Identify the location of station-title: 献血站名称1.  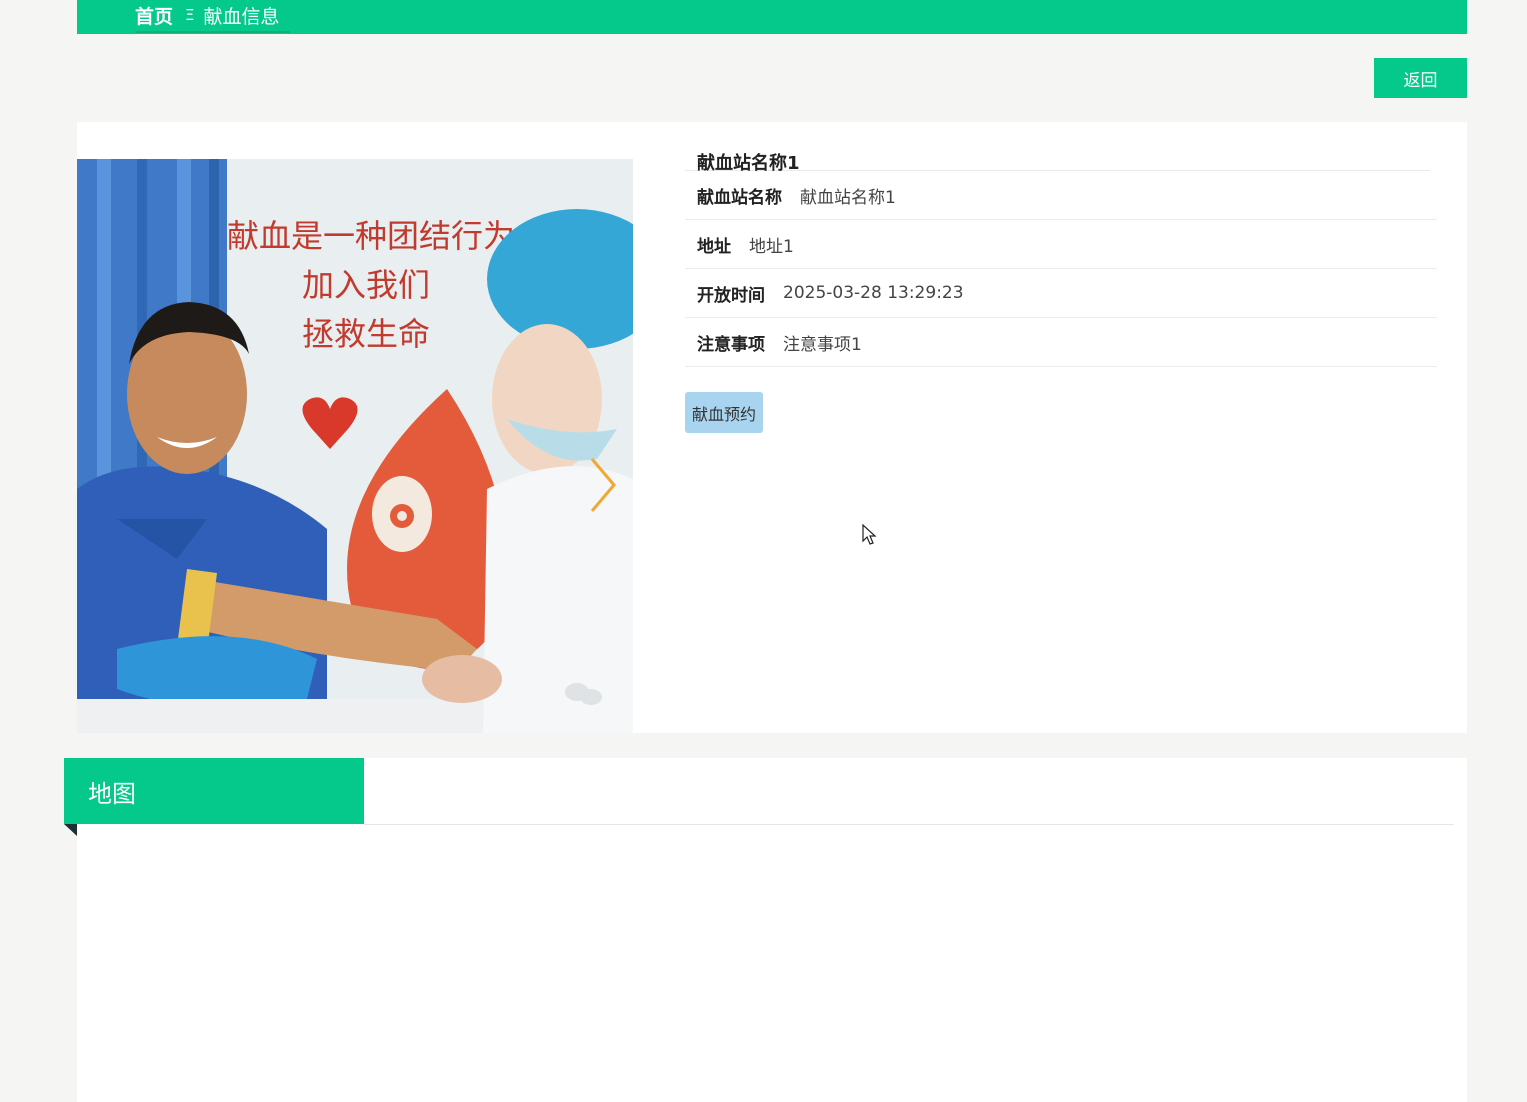
(1057, 158).